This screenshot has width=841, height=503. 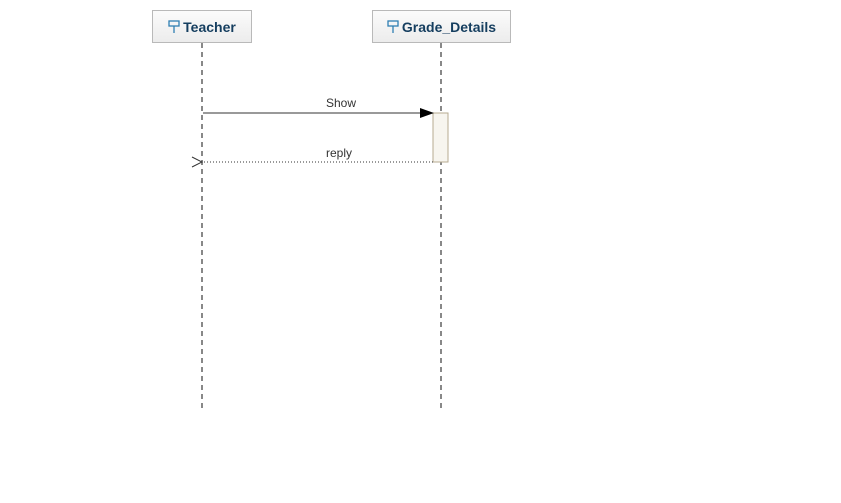 What do you see at coordinates (339, 153) in the screenshot?
I see `message-reply-label: reply` at bounding box center [339, 153].